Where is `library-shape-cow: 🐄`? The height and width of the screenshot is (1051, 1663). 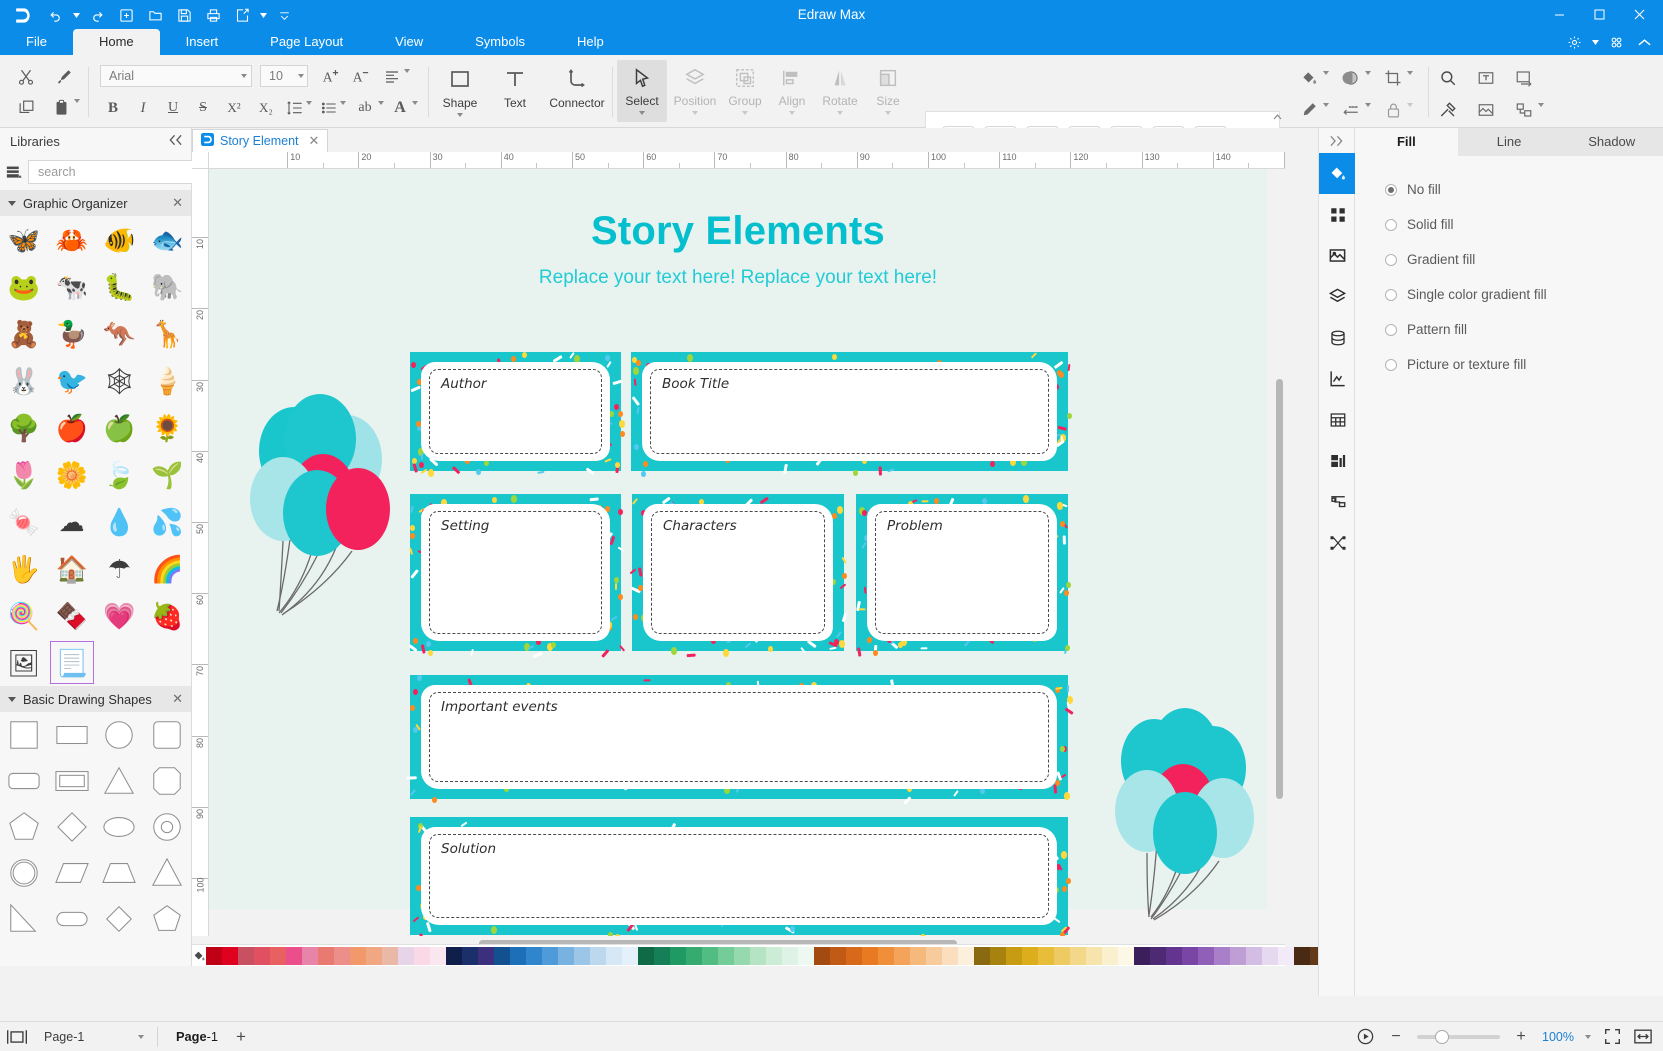 library-shape-cow: 🐄 is located at coordinates (72, 286).